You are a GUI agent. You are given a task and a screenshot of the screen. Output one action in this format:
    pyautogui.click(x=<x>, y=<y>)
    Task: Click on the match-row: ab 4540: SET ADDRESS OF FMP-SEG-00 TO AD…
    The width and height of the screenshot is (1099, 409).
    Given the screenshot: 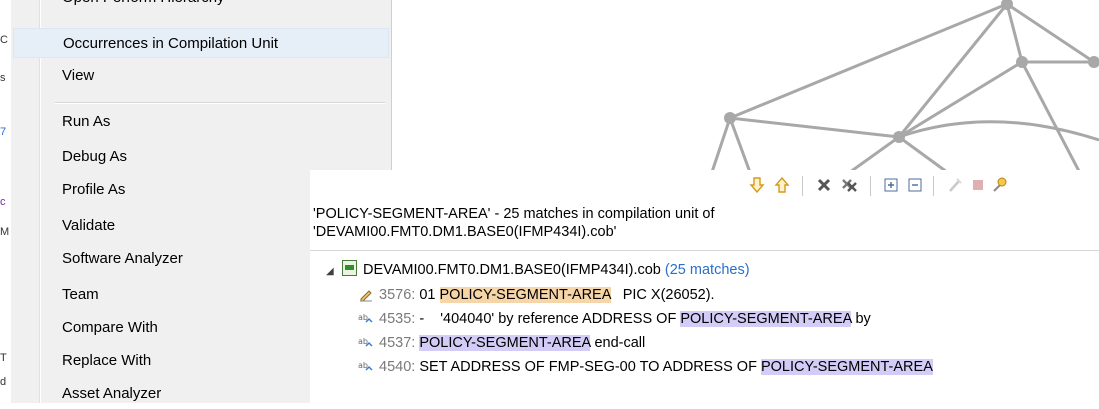 What is the action you would take?
    pyautogui.click(x=645, y=367)
    